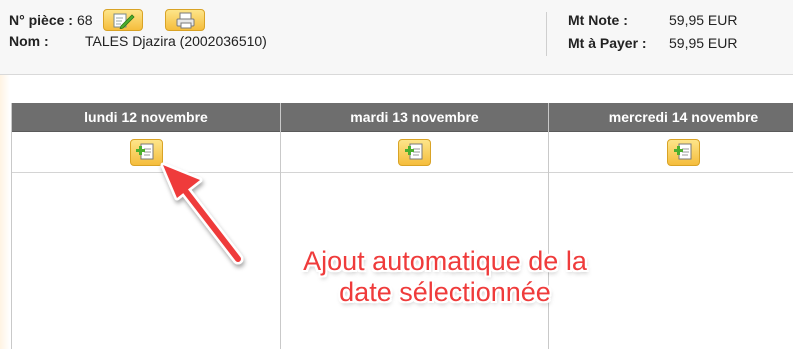 The height and width of the screenshot is (349, 793). I want to click on callout-line-1: Ajout automatique de la, so click(445, 261).